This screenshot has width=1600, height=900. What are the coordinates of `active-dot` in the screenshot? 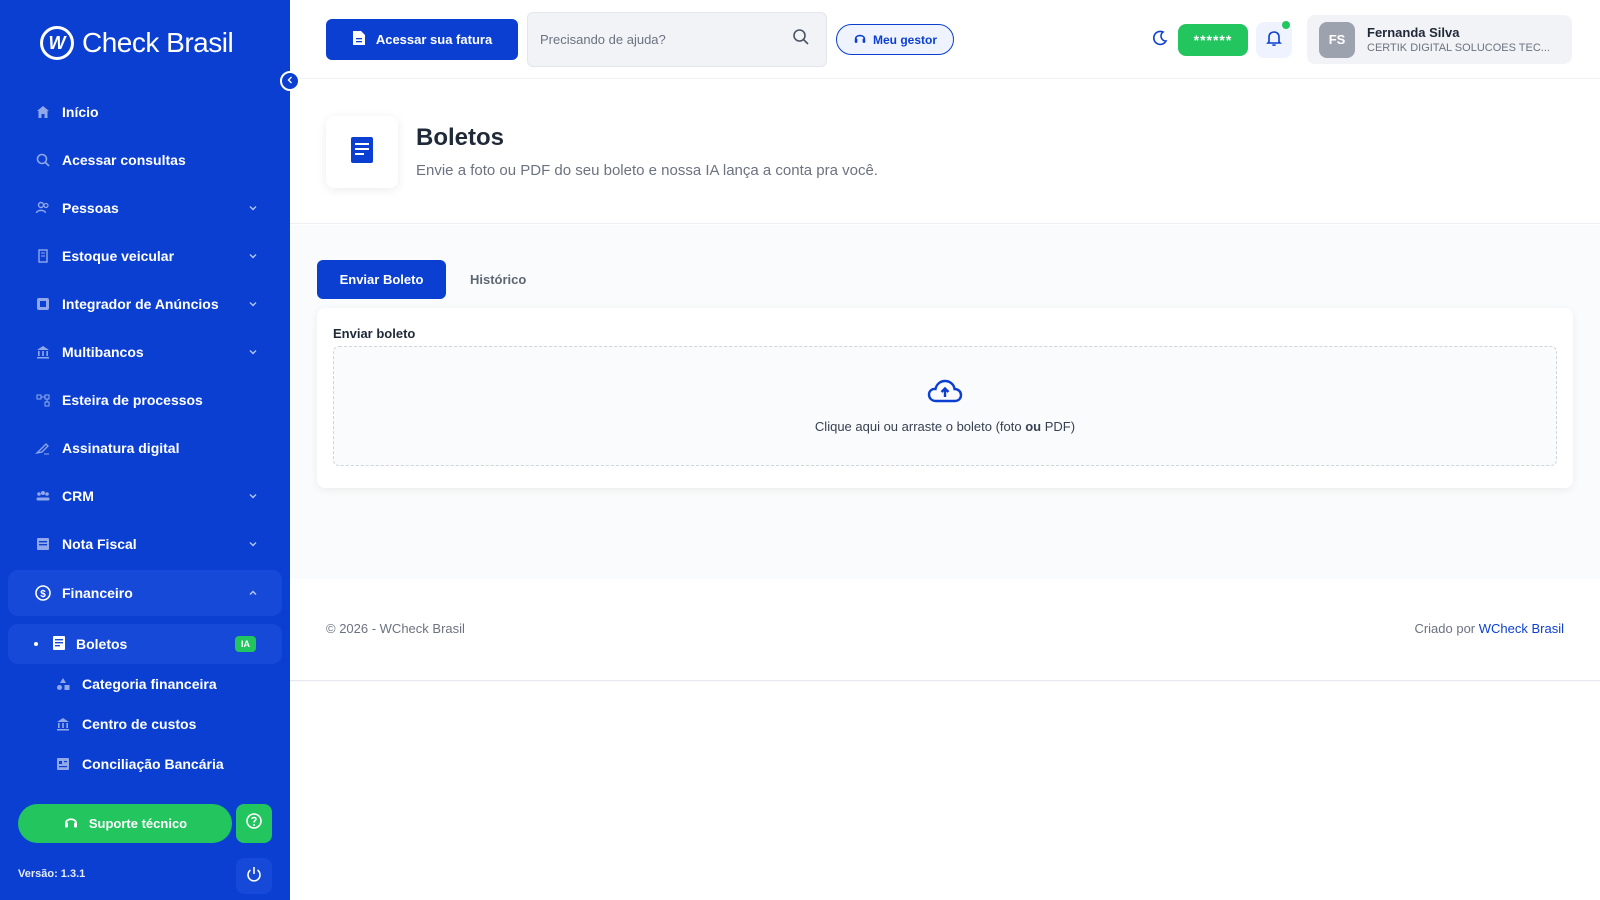 It's located at (36, 644).